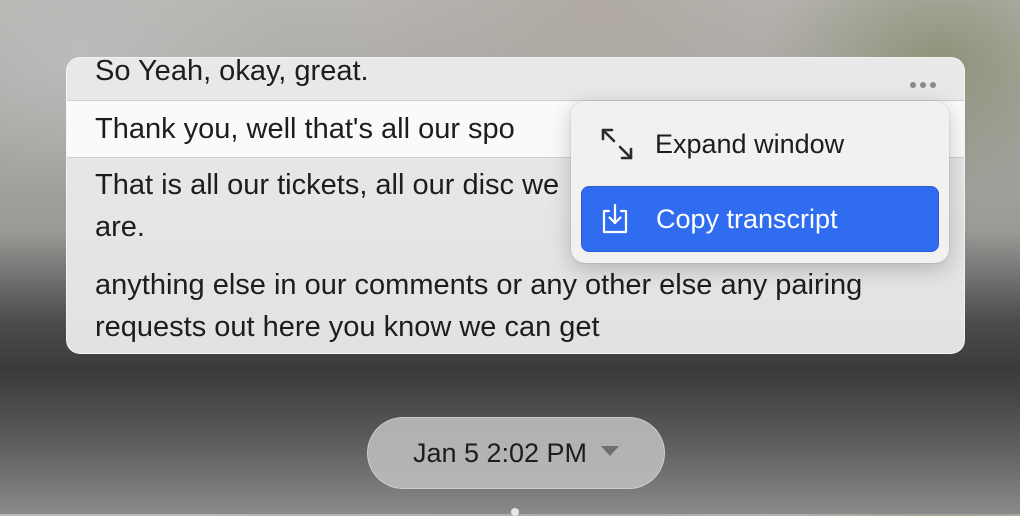  What do you see at coordinates (750, 143) in the screenshot?
I see `expand-window-label: Expand window` at bounding box center [750, 143].